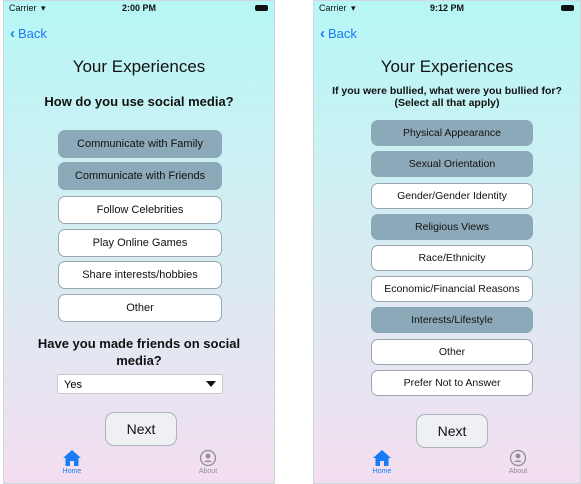 This screenshot has height=484, width=581. What do you see at coordinates (73, 385) in the screenshot?
I see `dropdown-value: Yes` at bounding box center [73, 385].